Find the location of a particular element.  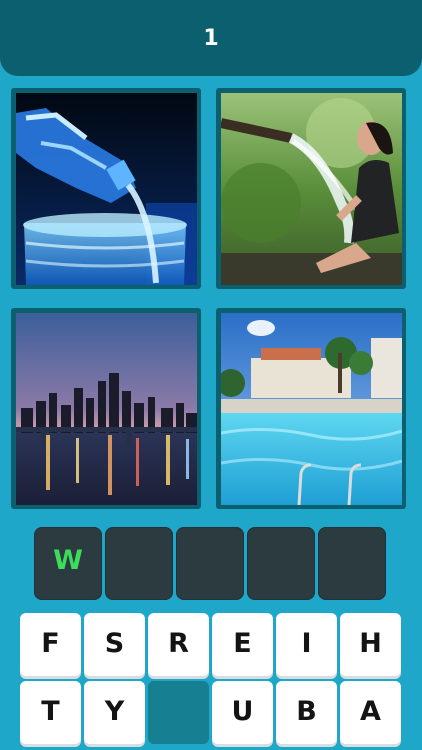

answer-slot-1: W is located at coordinates (68, 563).